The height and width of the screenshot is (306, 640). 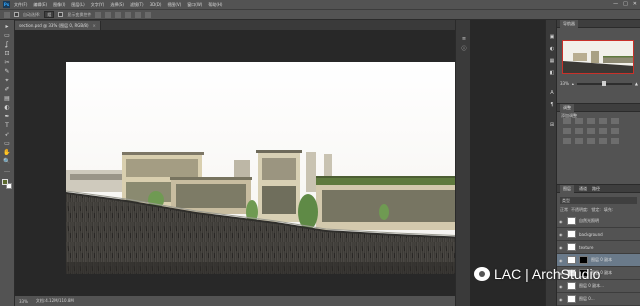 What do you see at coordinates (567, 131) in the screenshot?
I see `hue-saturation-icon` at bounding box center [567, 131].